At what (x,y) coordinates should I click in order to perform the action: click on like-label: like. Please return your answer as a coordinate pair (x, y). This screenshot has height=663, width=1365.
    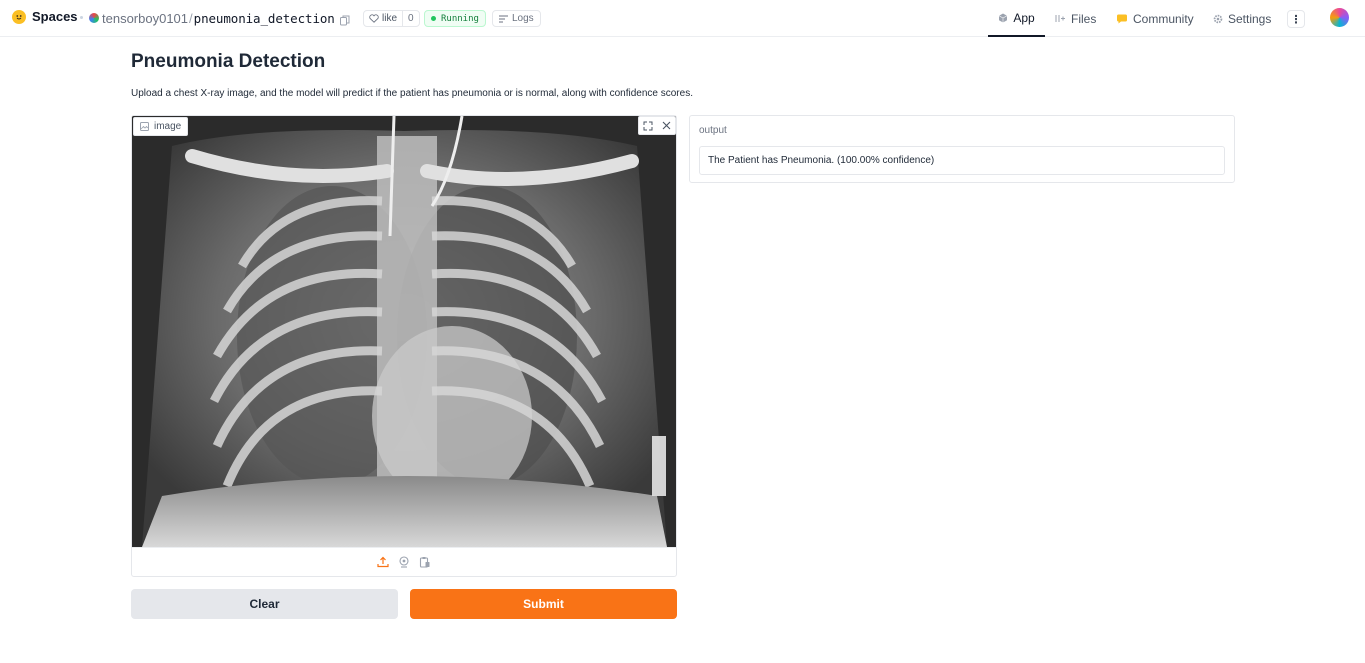
    Looking at the image, I should click on (390, 18).